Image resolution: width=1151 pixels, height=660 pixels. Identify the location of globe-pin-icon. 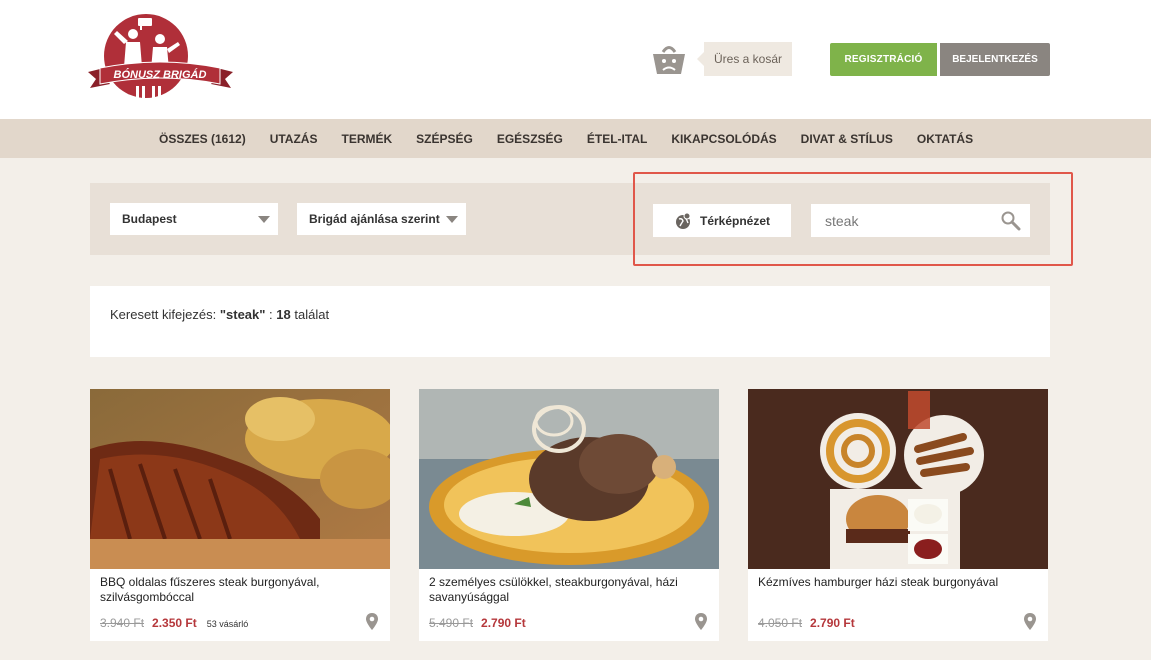
(683, 220).